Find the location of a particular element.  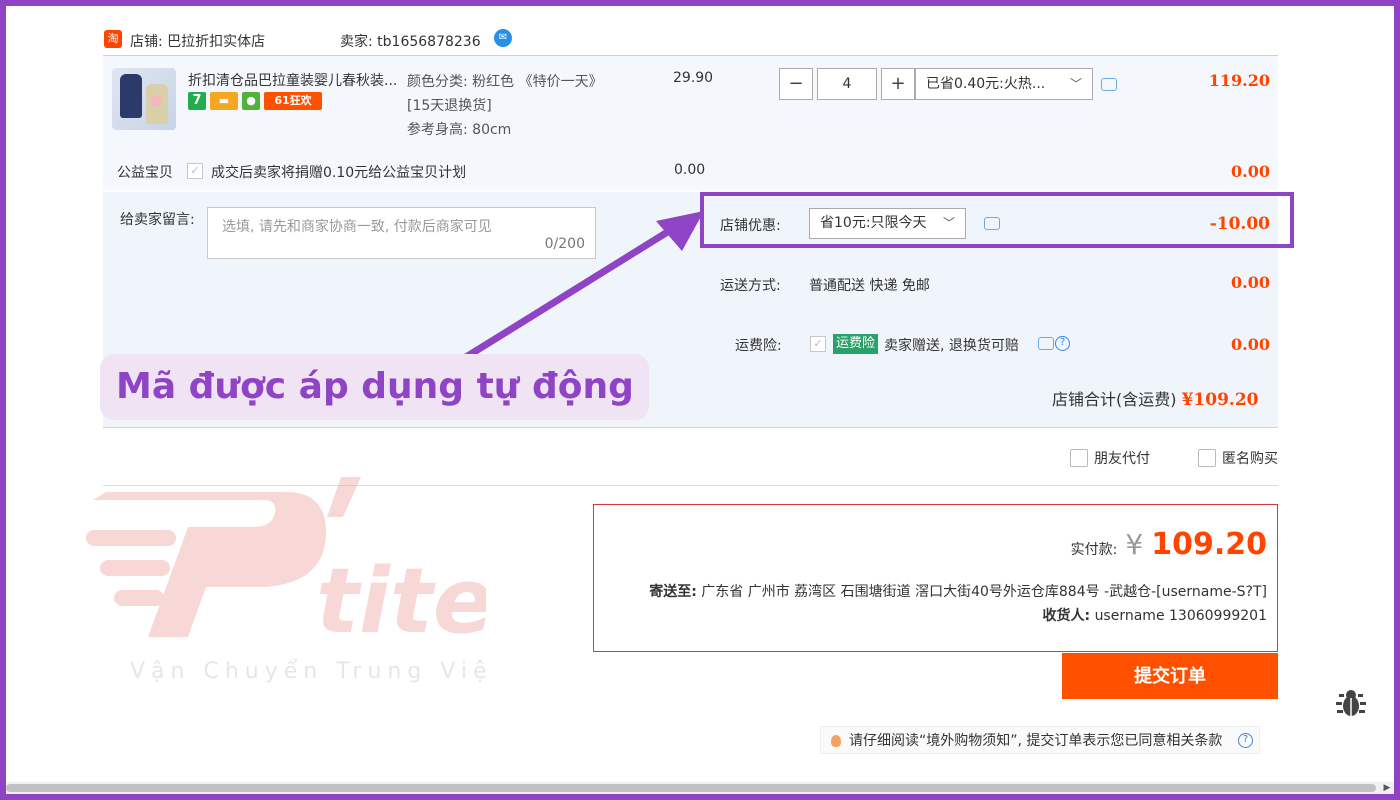

charity-checkbox: ✓ is located at coordinates (195, 171).